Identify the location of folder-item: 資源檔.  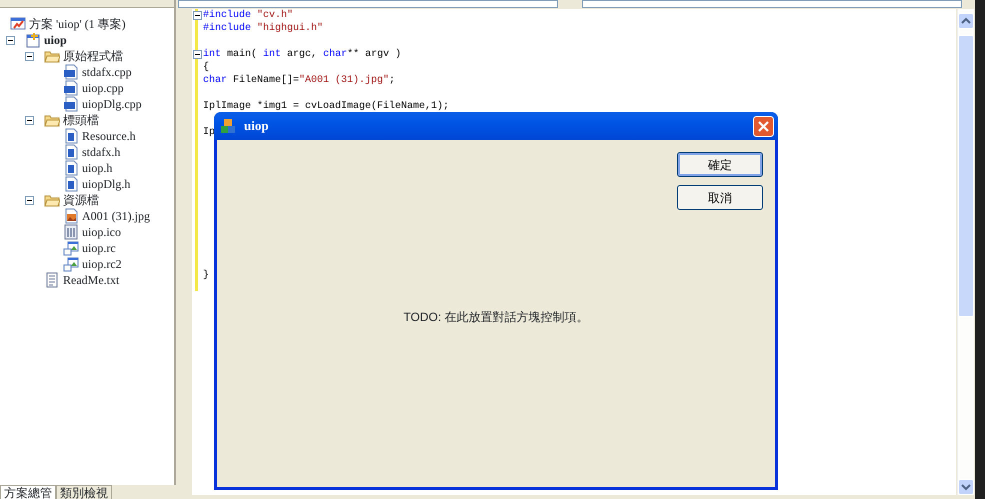
(81, 200).